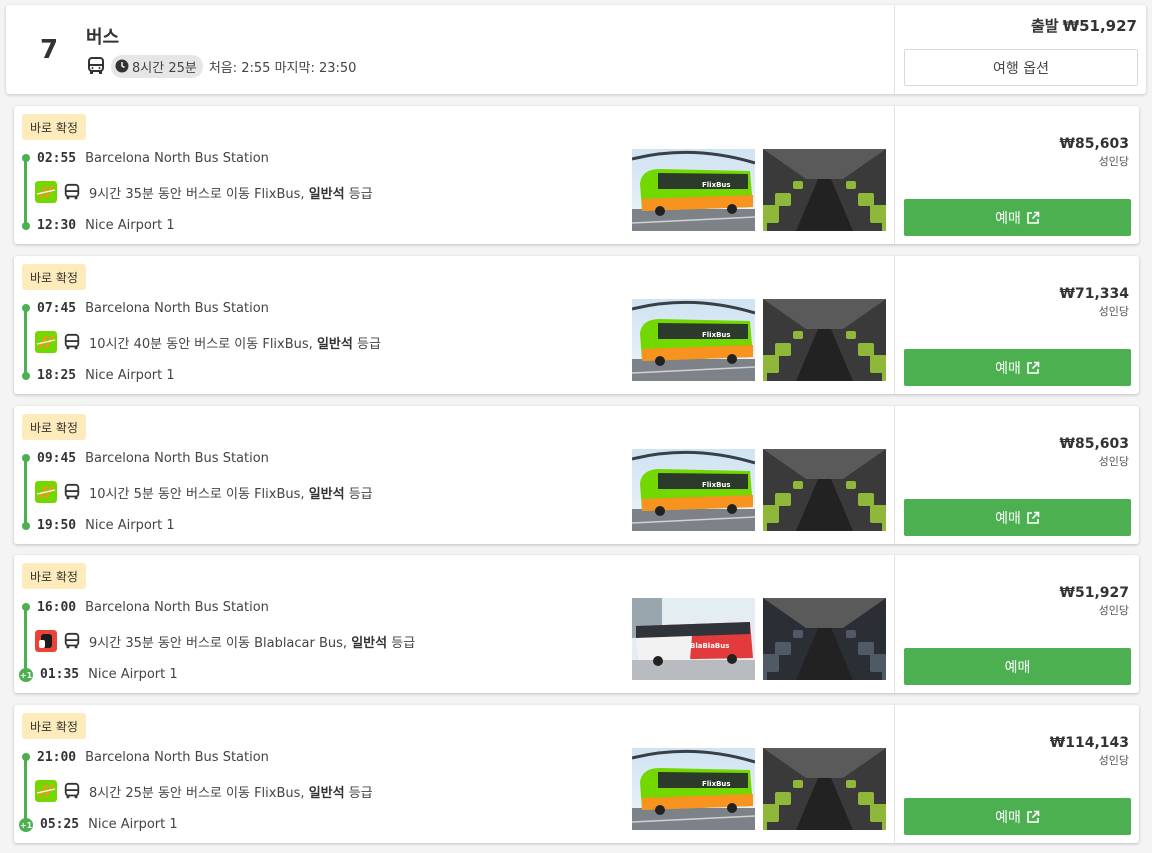  What do you see at coordinates (1016, 325) in the screenshot?
I see `price-column: ₩71,334 성인당 예매` at bounding box center [1016, 325].